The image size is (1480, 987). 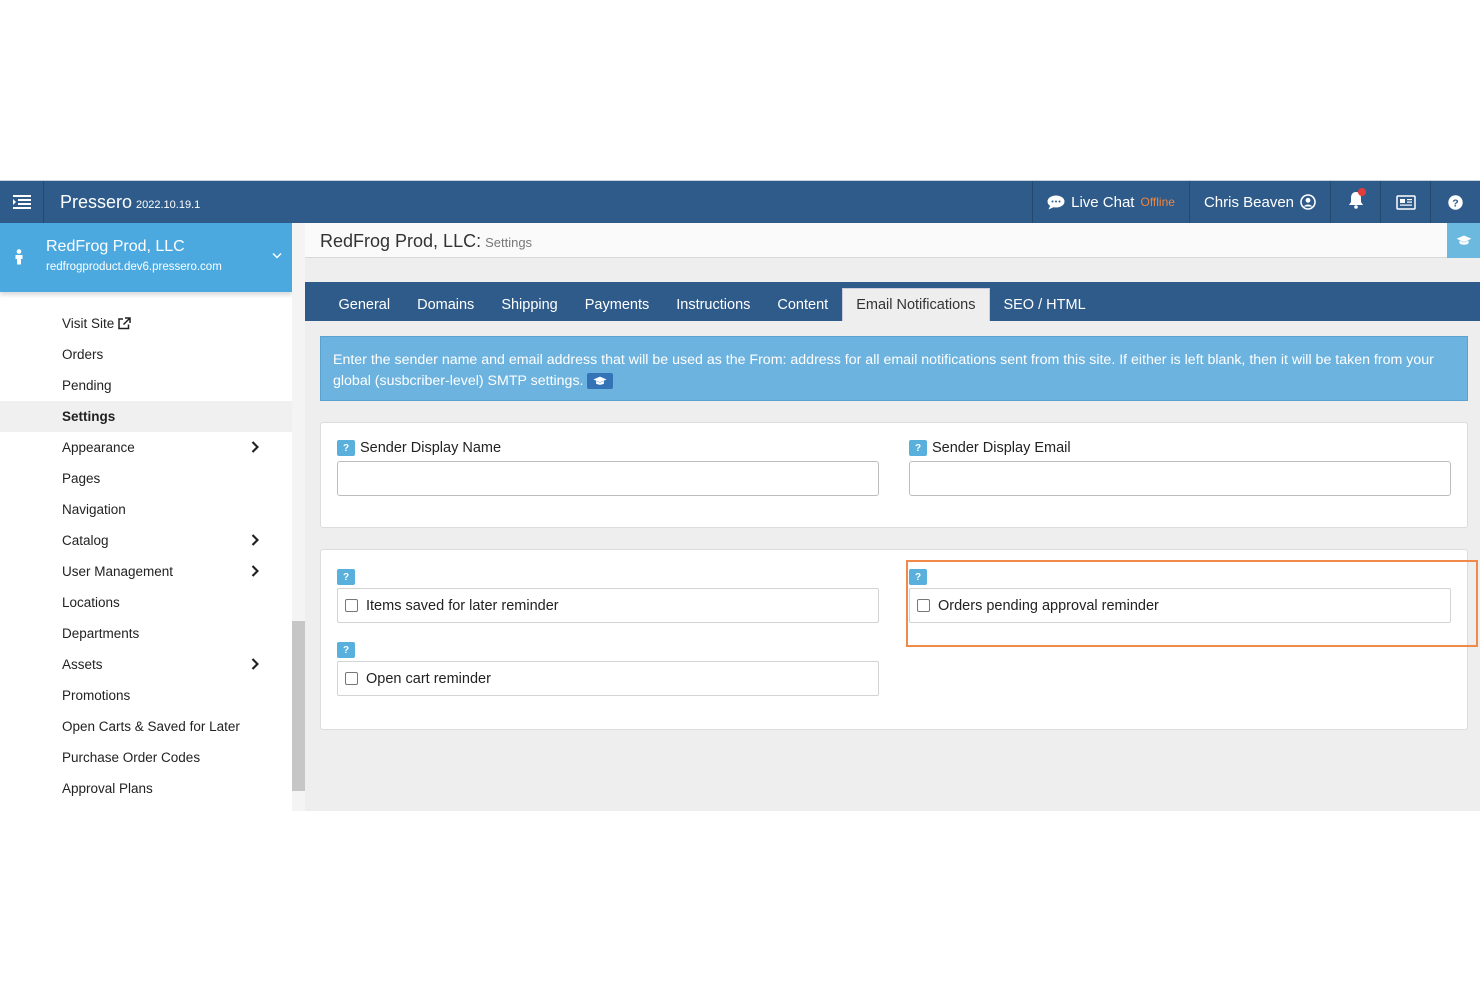 I want to click on page-subtitle: Settings, so click(x=509, y=242).